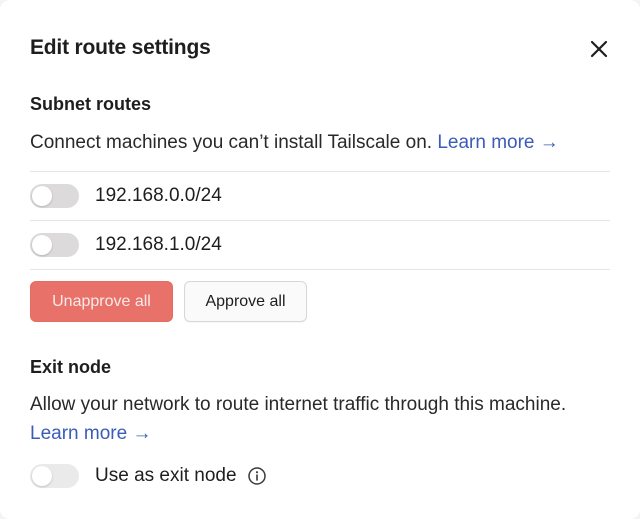 The height and width of the screenshot is (519, 640). I want to click on info-icon-glyph, so click(256, 476).